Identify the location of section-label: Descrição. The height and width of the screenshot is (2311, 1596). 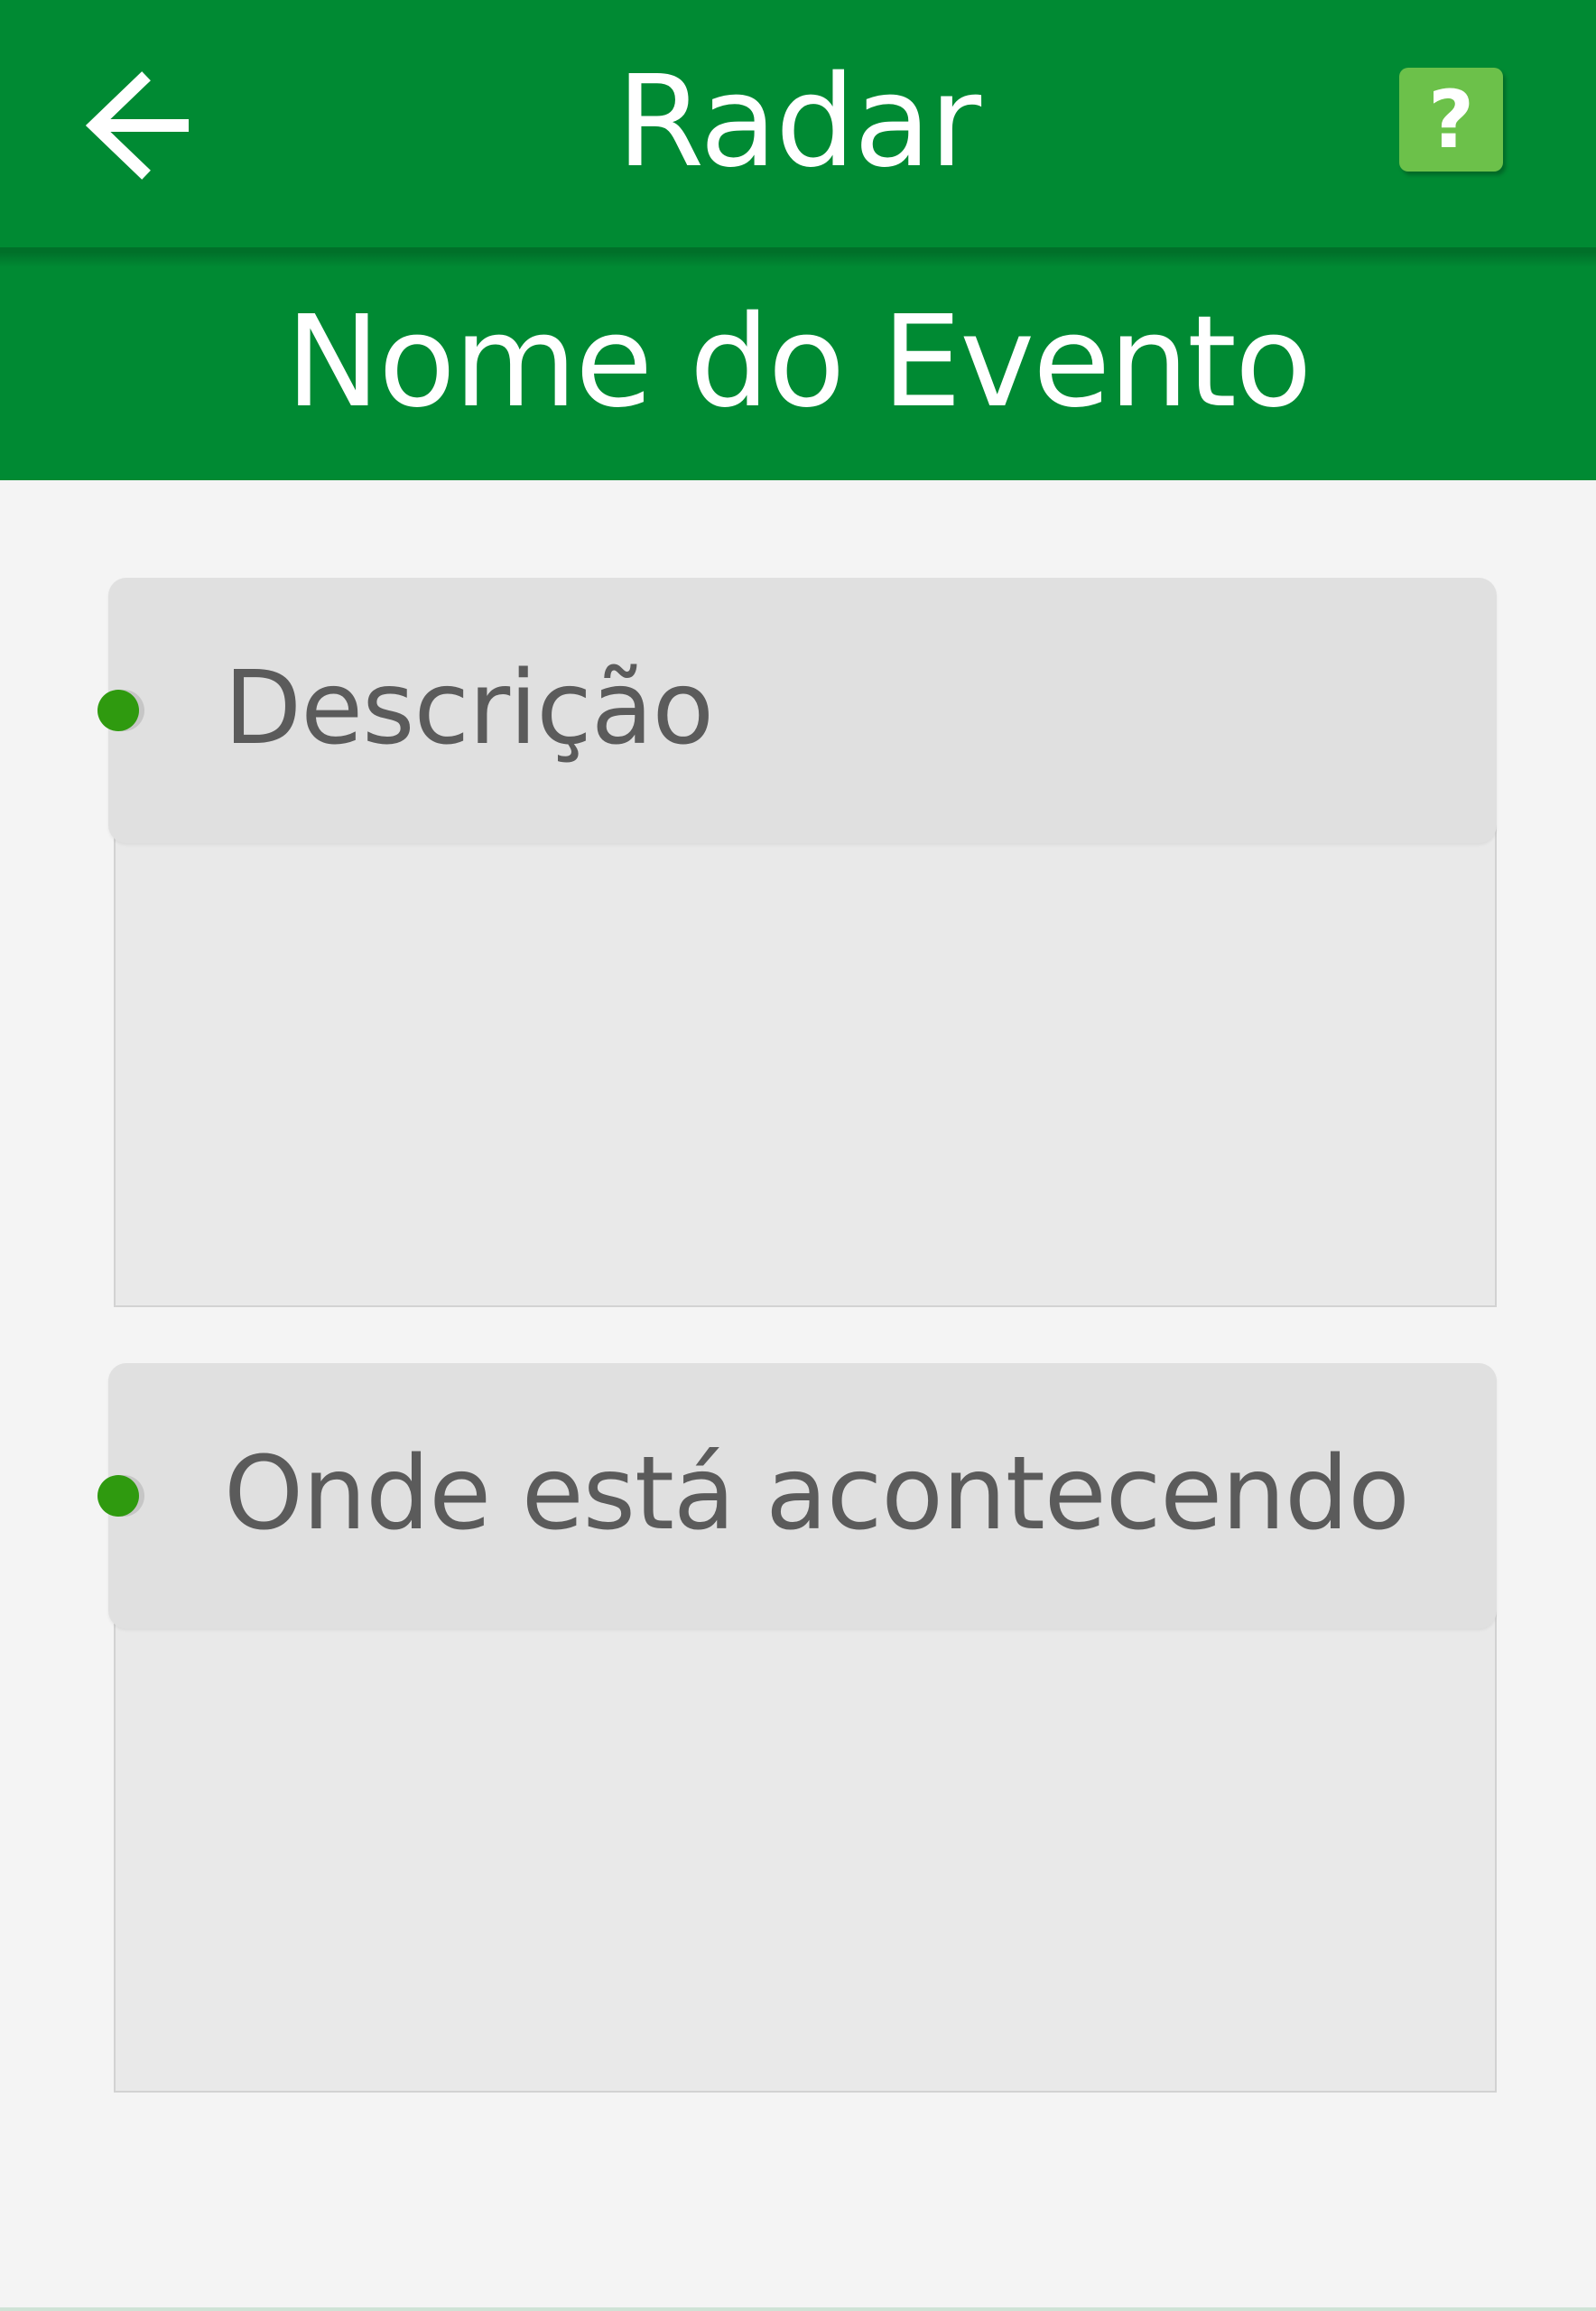
(469, 708).